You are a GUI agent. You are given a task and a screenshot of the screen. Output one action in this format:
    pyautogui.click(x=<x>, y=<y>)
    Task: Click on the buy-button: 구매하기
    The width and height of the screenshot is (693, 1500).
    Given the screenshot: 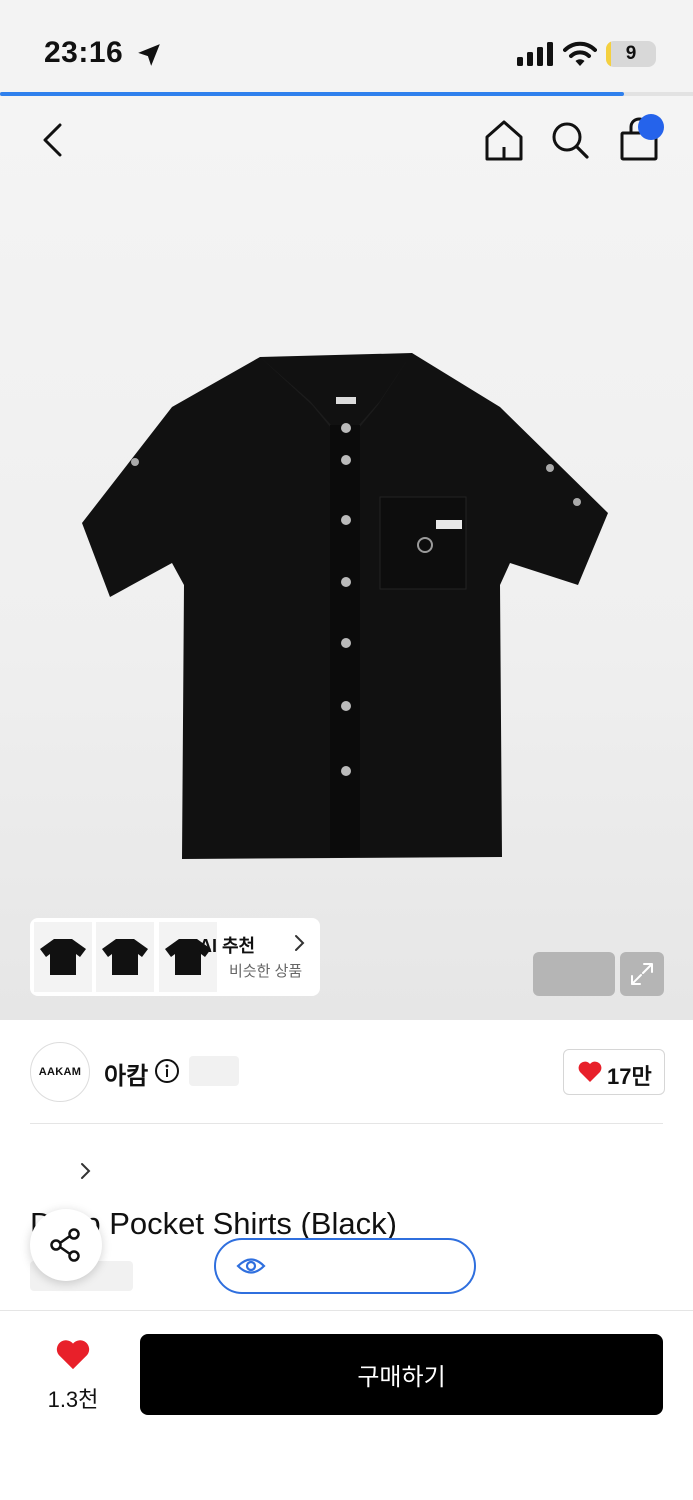 What is the action you would take?
    pyautogui.click(x=401, y=1374)
    